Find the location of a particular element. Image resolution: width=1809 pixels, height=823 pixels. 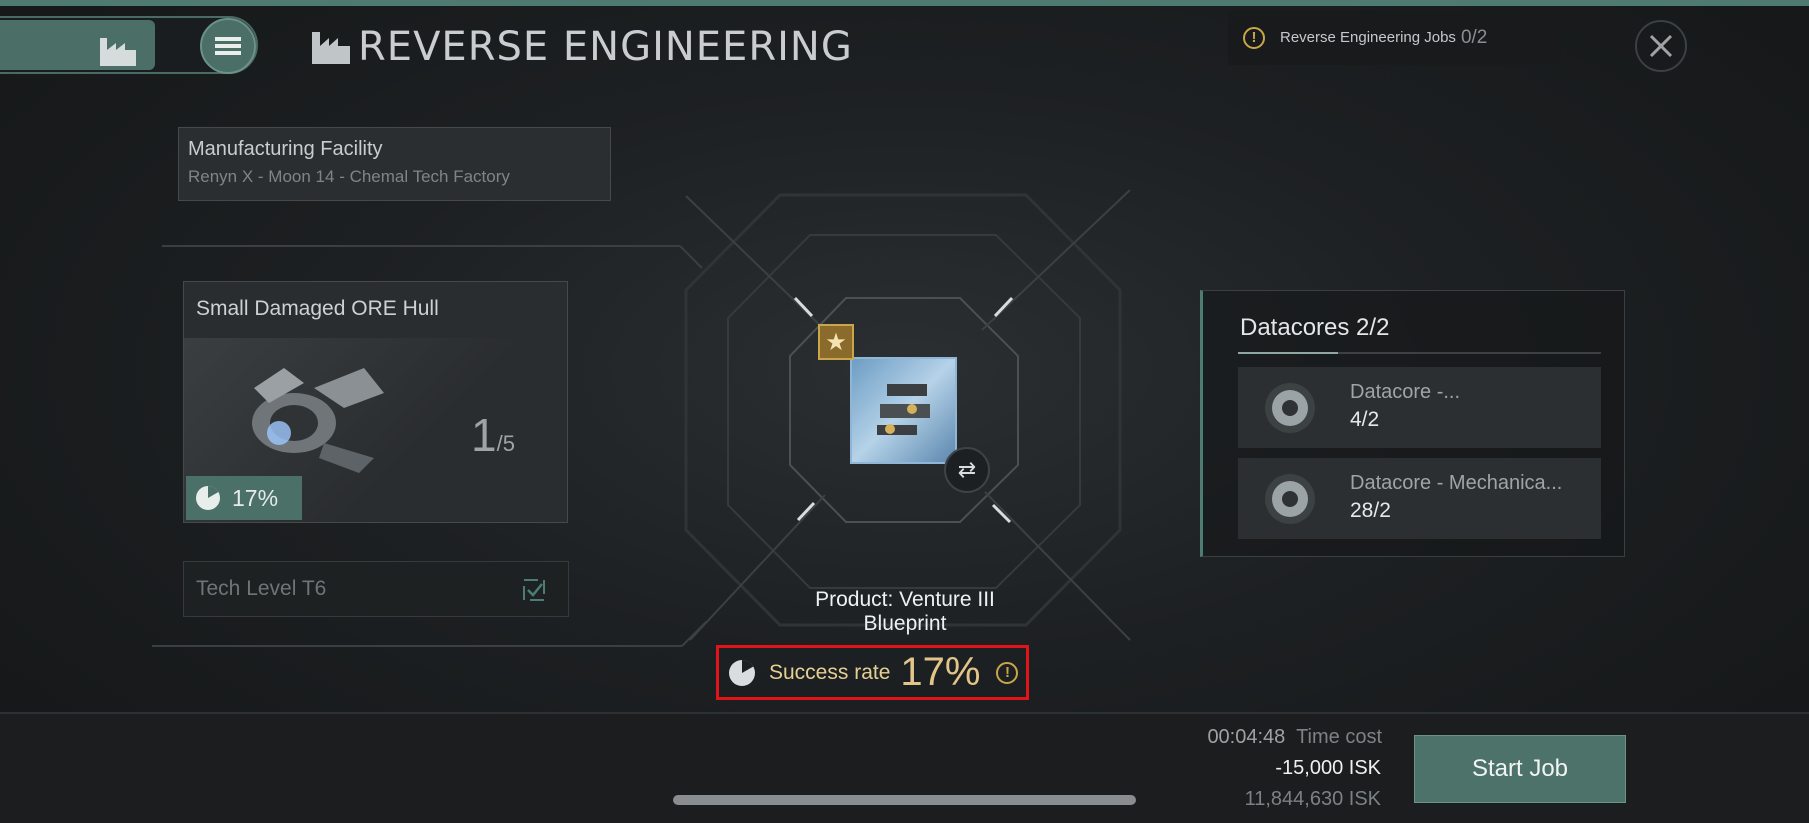

isk-cost: -15,000 ISK is located at coordinates (1328, 768).